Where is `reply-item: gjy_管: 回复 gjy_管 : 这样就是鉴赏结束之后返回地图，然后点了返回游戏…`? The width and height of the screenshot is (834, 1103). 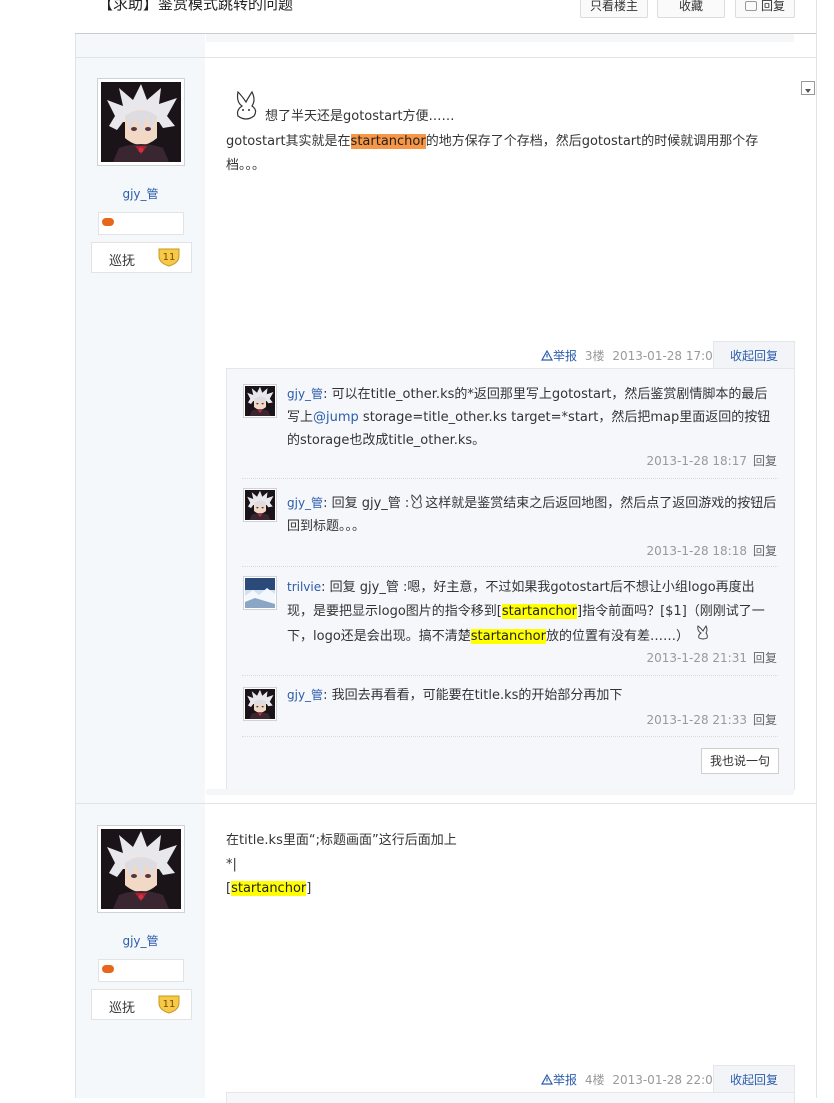
reply-item: gjy_管: 回复 gjy_管 : 这样就是鉴赏结束之后返回地图，然后点了返回游戏… is located at coordinates (510, 523).